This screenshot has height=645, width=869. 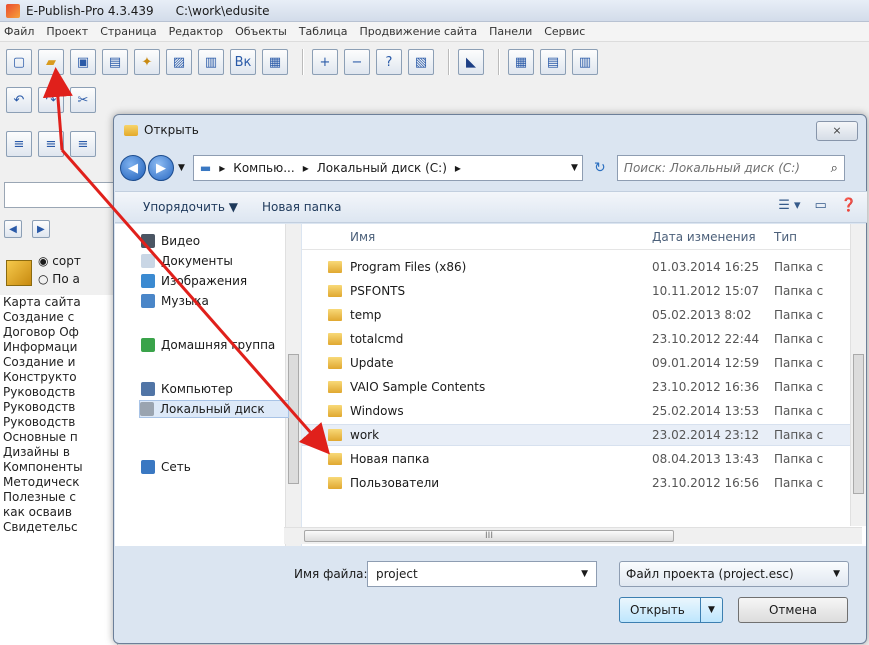 I want to click on hscroll-thumb: III, so click(x=489, y=536).